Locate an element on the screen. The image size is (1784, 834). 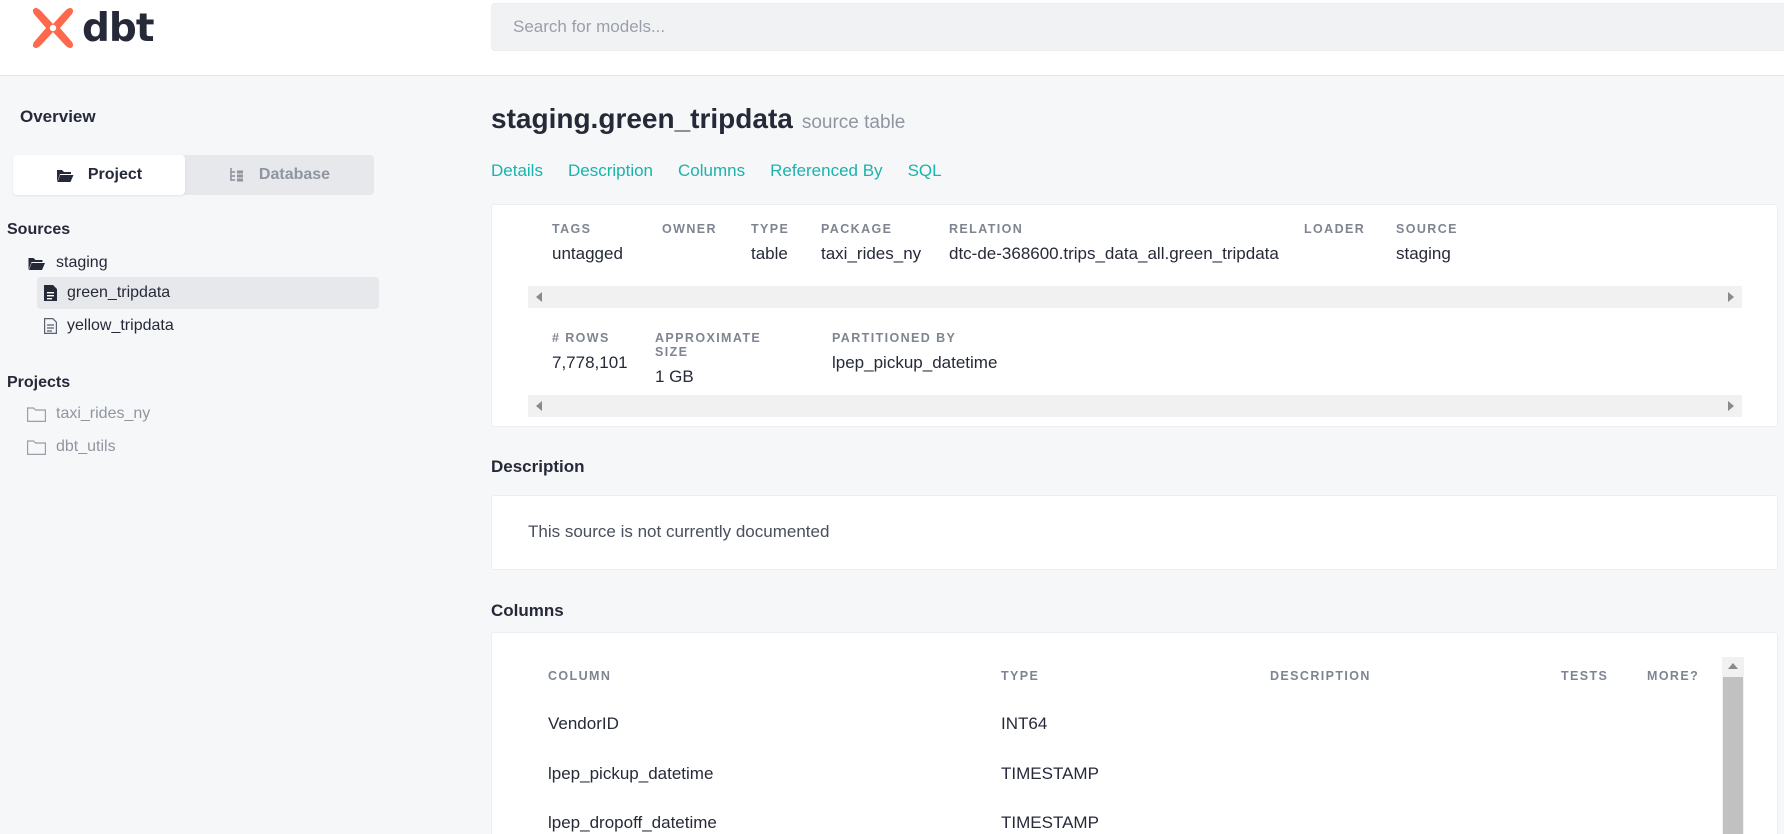
database-toggle-label: Database is located at coordinates (294, 174).